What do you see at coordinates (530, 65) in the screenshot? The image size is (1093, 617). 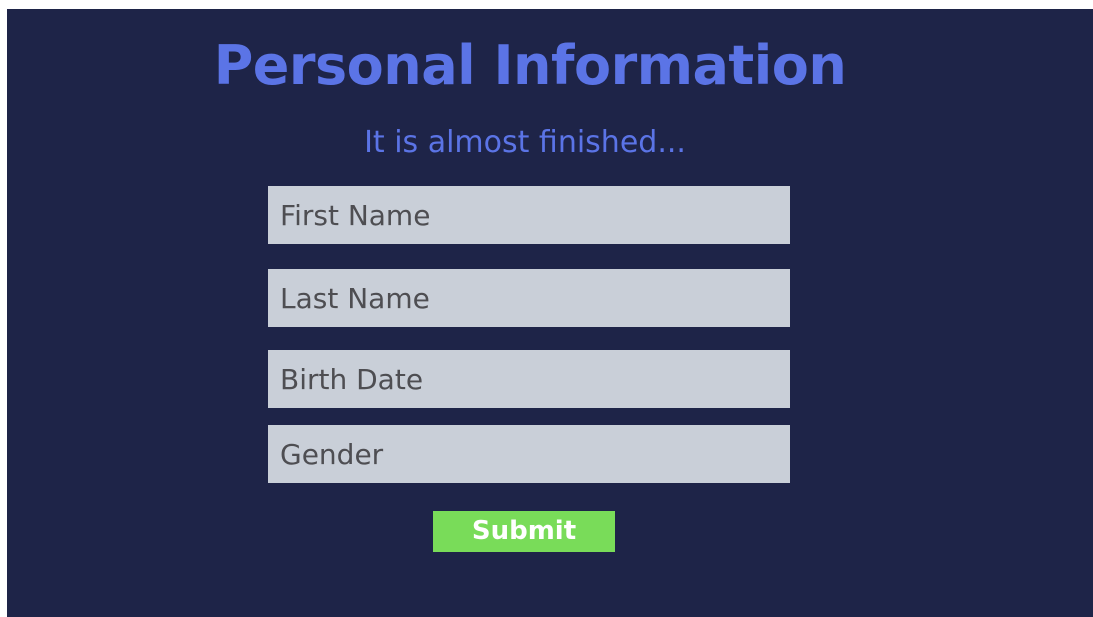 I see `page-title: Personal Information` at bounding box center [530, 65].